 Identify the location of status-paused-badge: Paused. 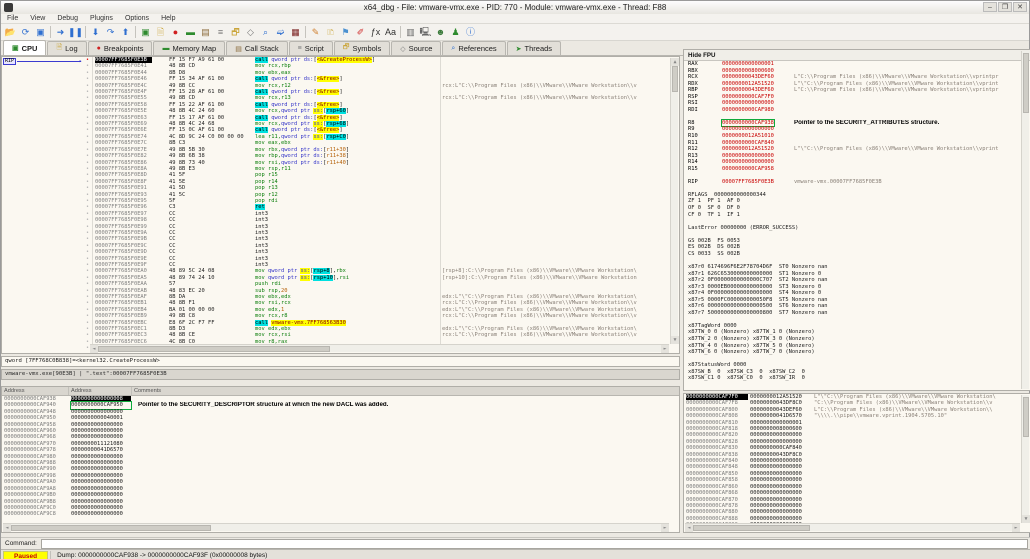
(26, 554).